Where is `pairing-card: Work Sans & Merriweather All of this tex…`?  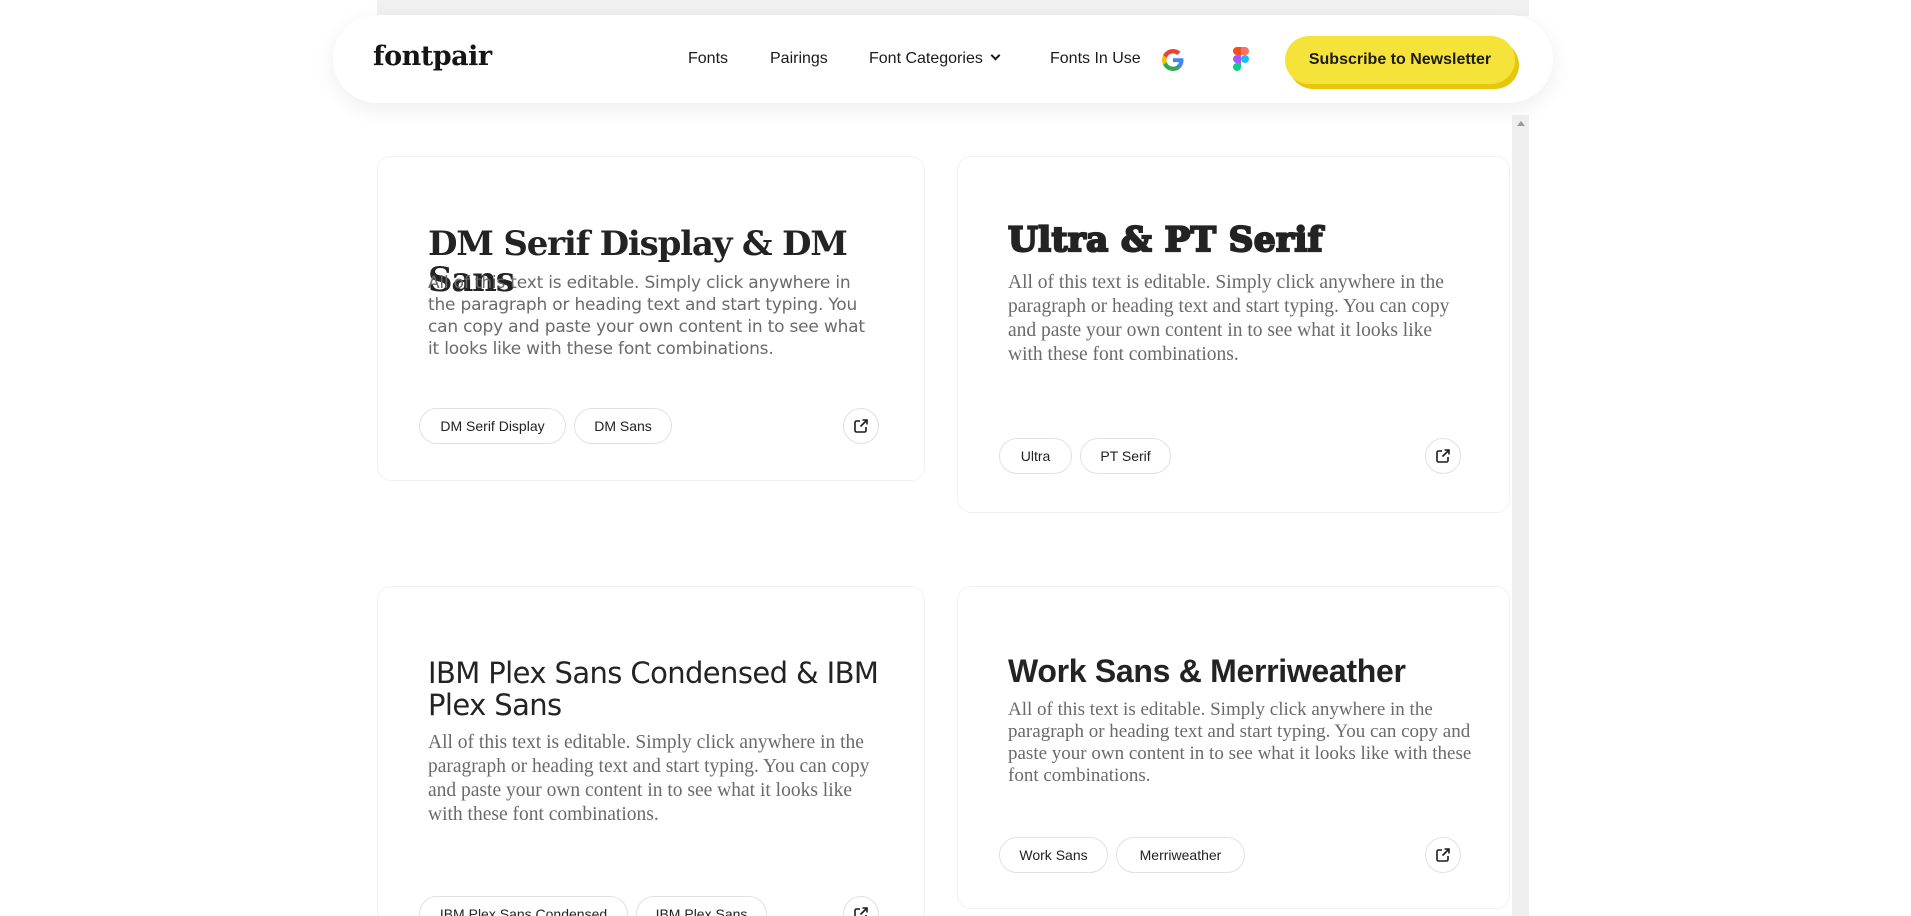
pairing-card: Work Sans & Merriweather All of this tex… is located at coordinates (1233, 747).